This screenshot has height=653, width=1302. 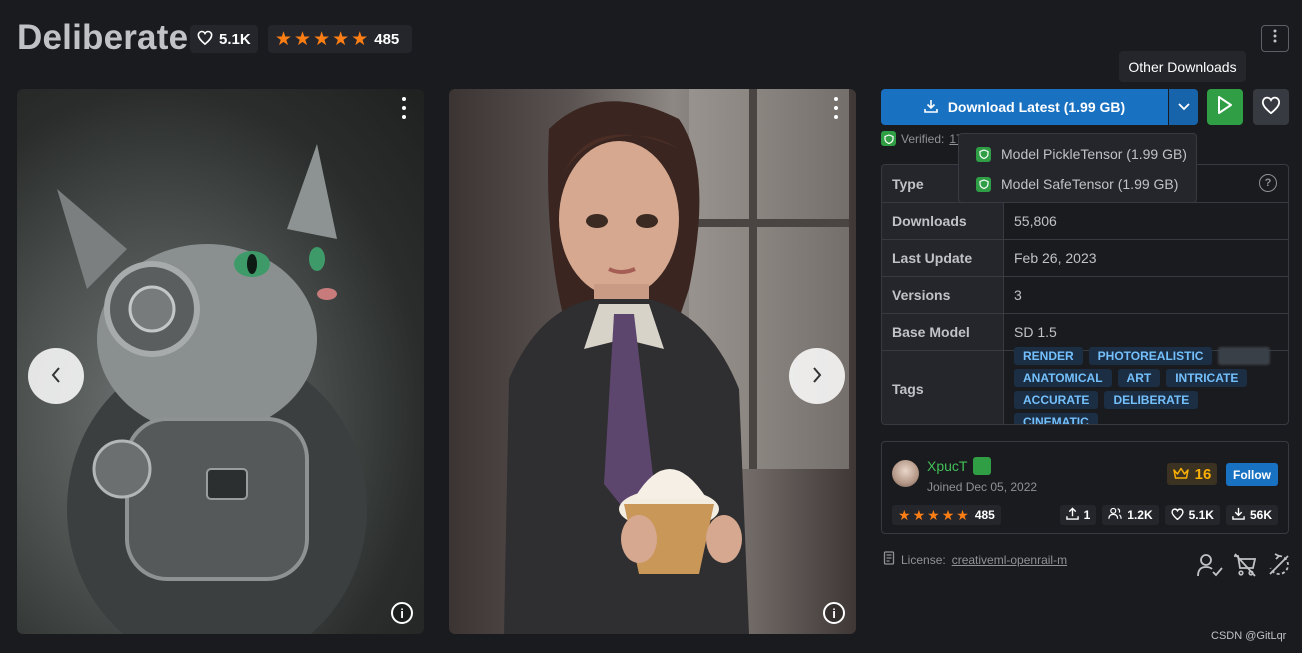 I want to click on chevron-left-icon, so click(x=56, y=376).